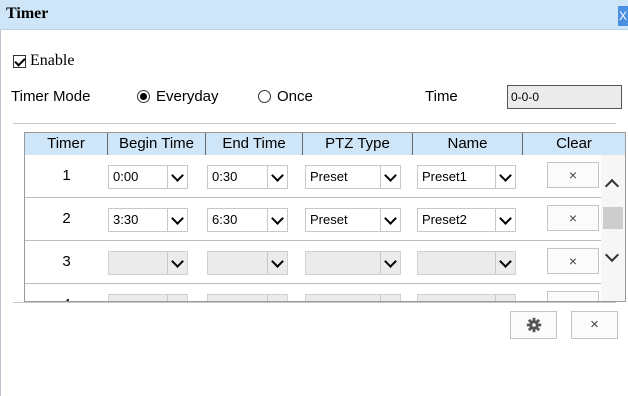  Describe the element at coordinates (314, 123) in the screenshot. I see `section-divider` at that location.